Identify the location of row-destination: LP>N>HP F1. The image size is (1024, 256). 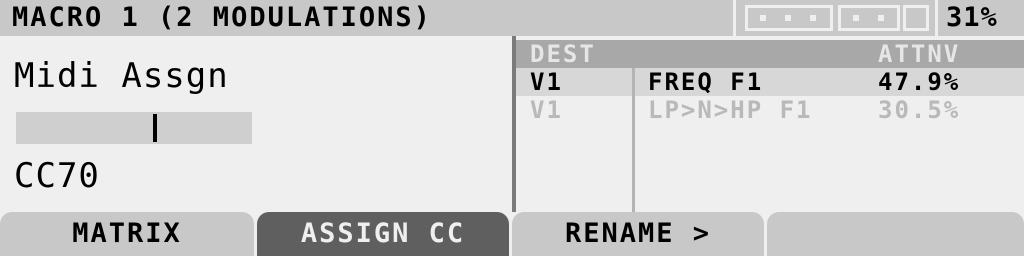
(730, 110).